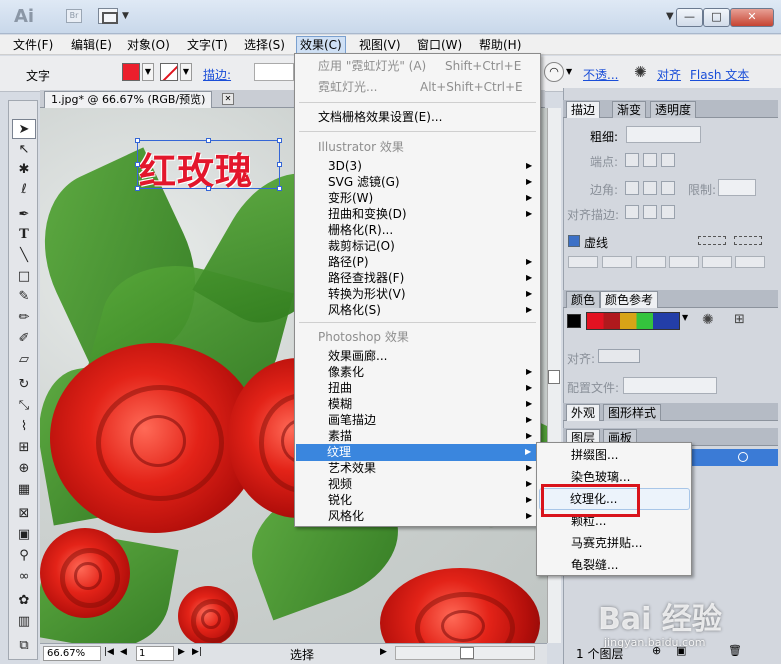 The image size is (781, 664). I want to click on shape-builder-tool-icon: ⊕, so click(24, 469).